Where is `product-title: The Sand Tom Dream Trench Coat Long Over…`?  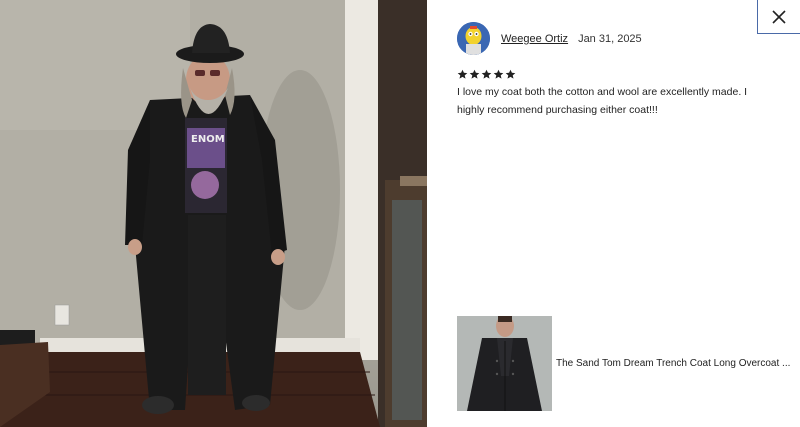
product-title: The Sand Tom Dream Trench Coat Long Over… is located at coordinates (673, 363).